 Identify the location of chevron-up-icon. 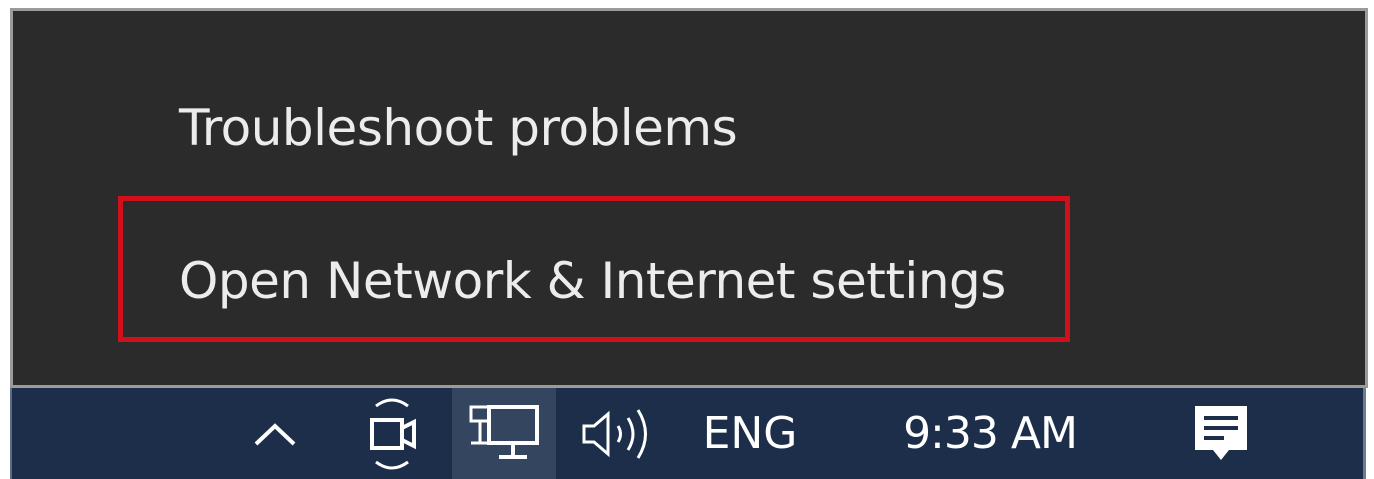
(275, 433).